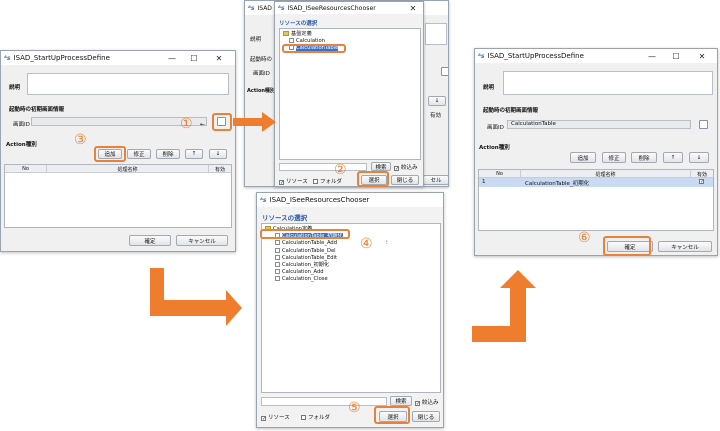 The image size is (720, 431). I want to click on highlight-browse-button, so click(222, 122).